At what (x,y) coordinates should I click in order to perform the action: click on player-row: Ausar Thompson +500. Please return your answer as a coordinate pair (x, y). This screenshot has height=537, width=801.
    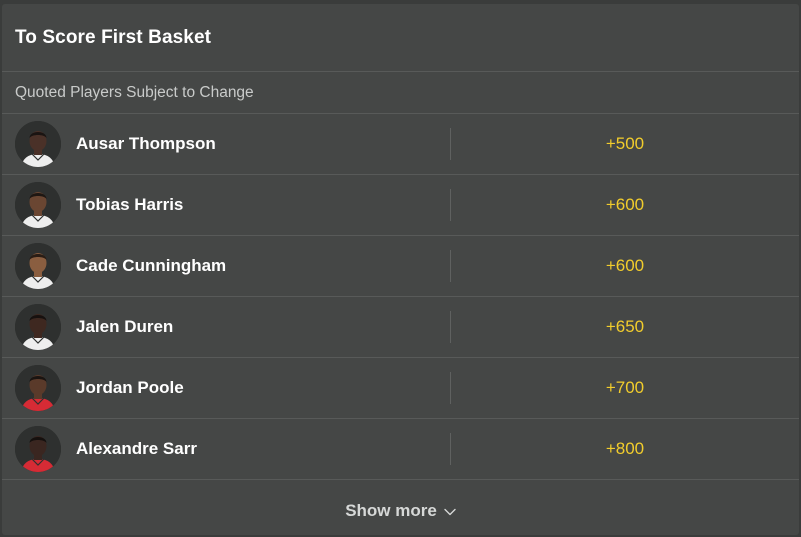
    Looking at the image, I should click on (400, 144).